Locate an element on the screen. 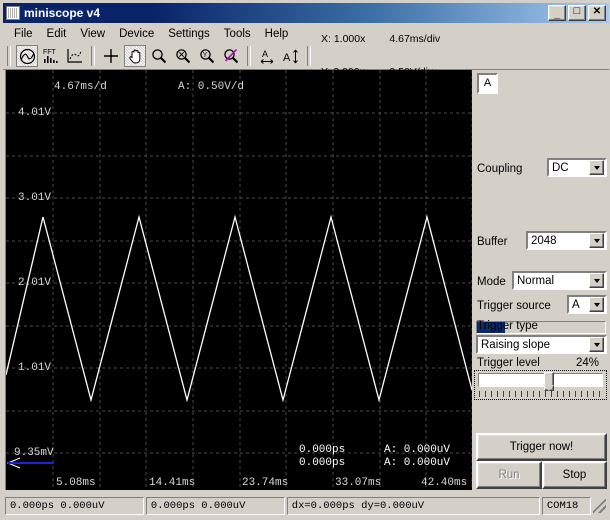 This screenshot has height=520, width=610. status-cursor2: 0.000ps 0.000uV is located at coordinates (215, 505).